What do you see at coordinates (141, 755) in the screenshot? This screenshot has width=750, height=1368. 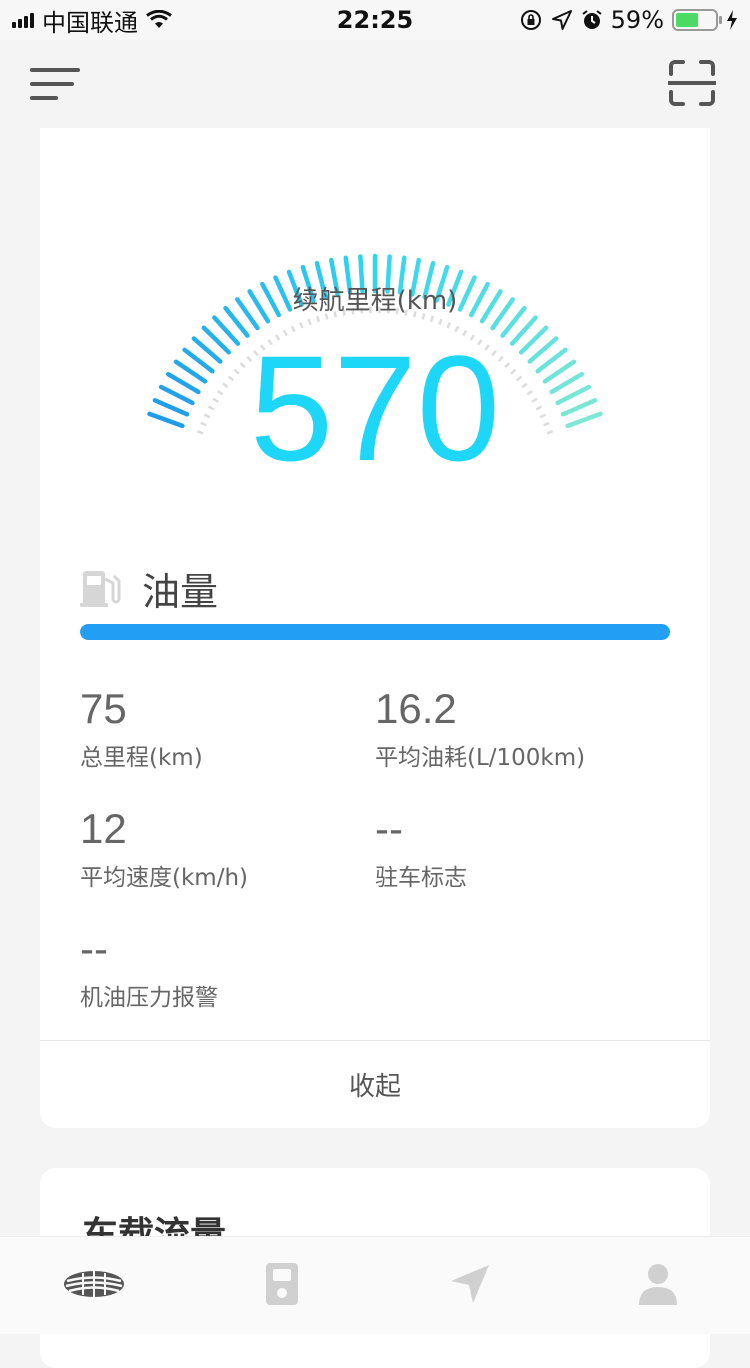 I see `stat-label: 总里程(km)` at bounding box center [141, 755].